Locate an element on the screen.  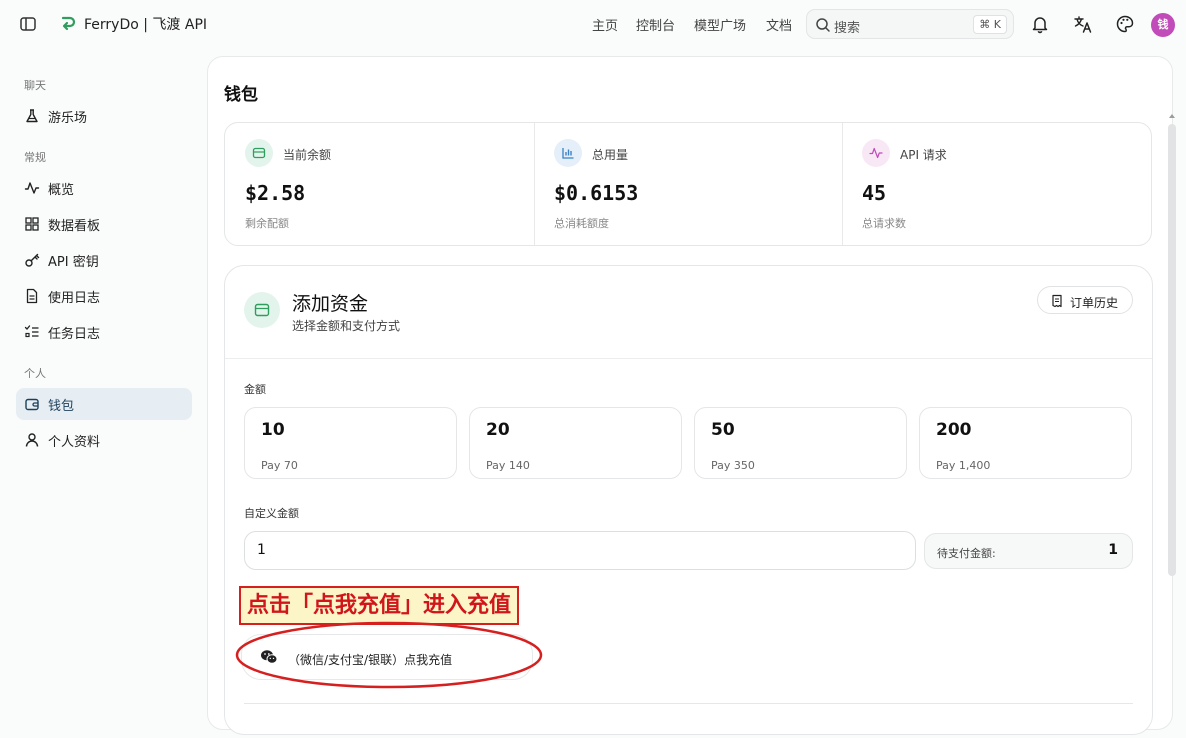
search-icon is located at coordinates (823, 25).